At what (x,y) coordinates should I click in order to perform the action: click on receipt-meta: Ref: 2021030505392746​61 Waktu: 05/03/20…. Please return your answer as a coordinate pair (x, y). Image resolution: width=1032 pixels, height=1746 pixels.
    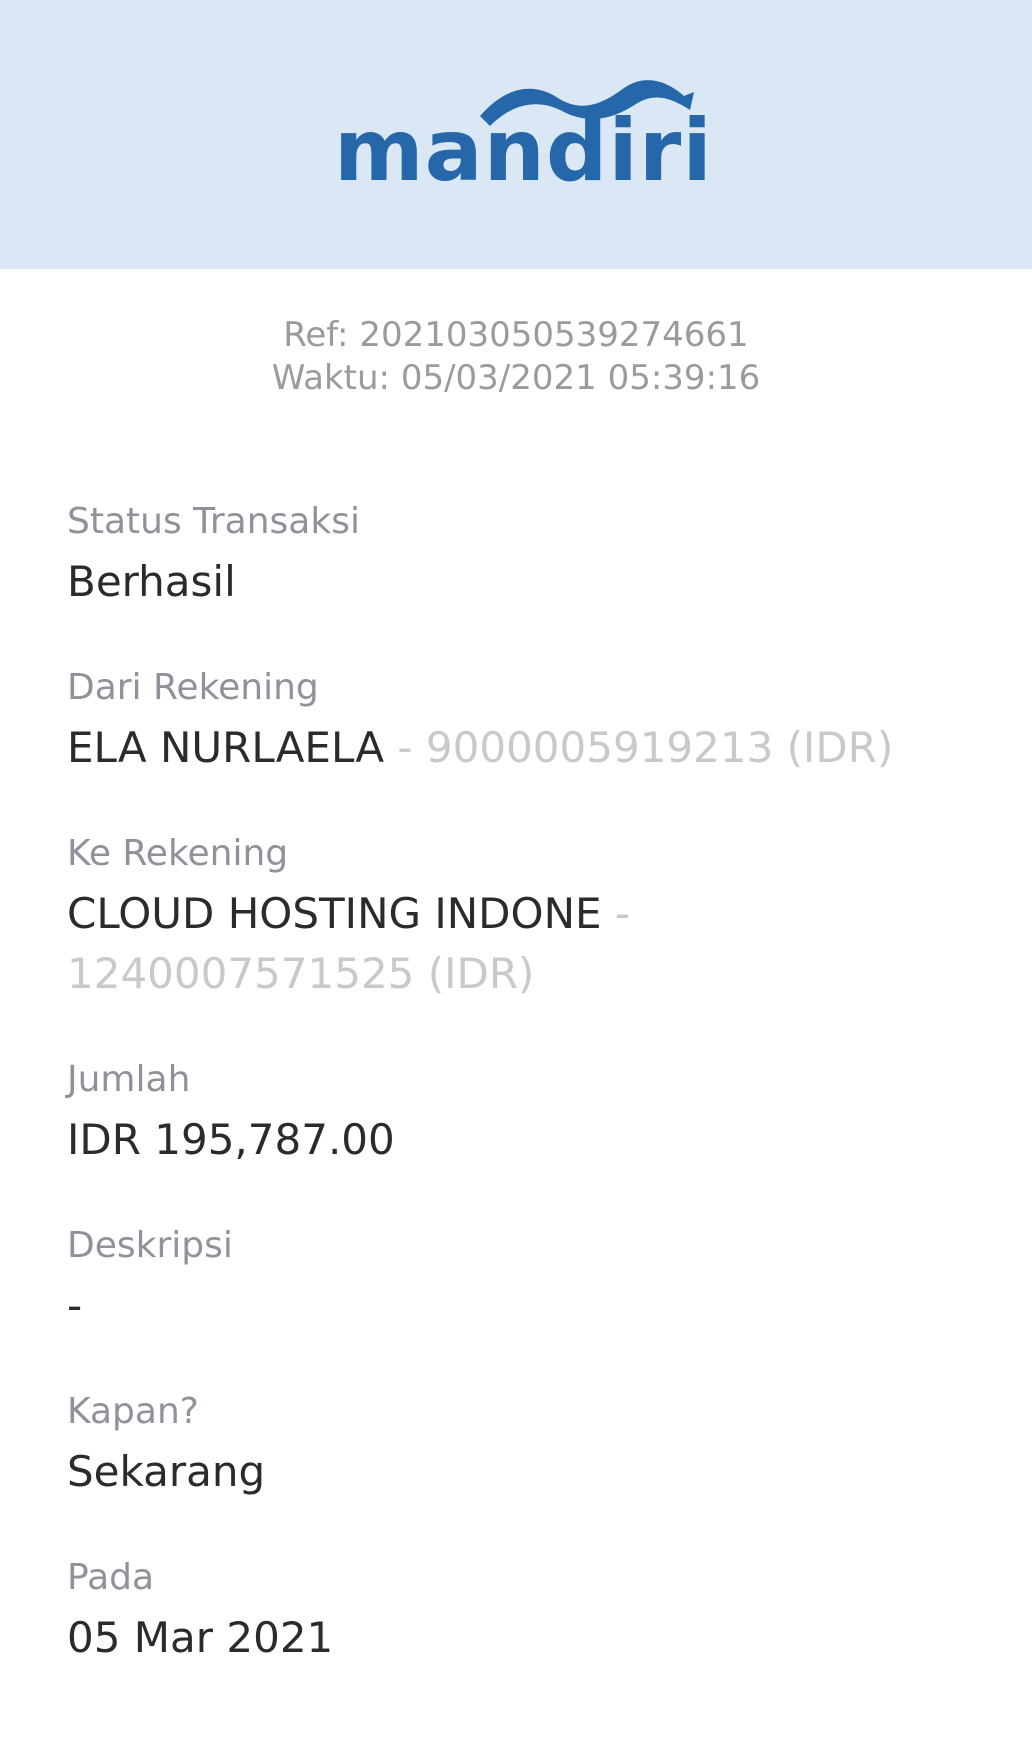
    Looking at the image, I should click on (516, 357).